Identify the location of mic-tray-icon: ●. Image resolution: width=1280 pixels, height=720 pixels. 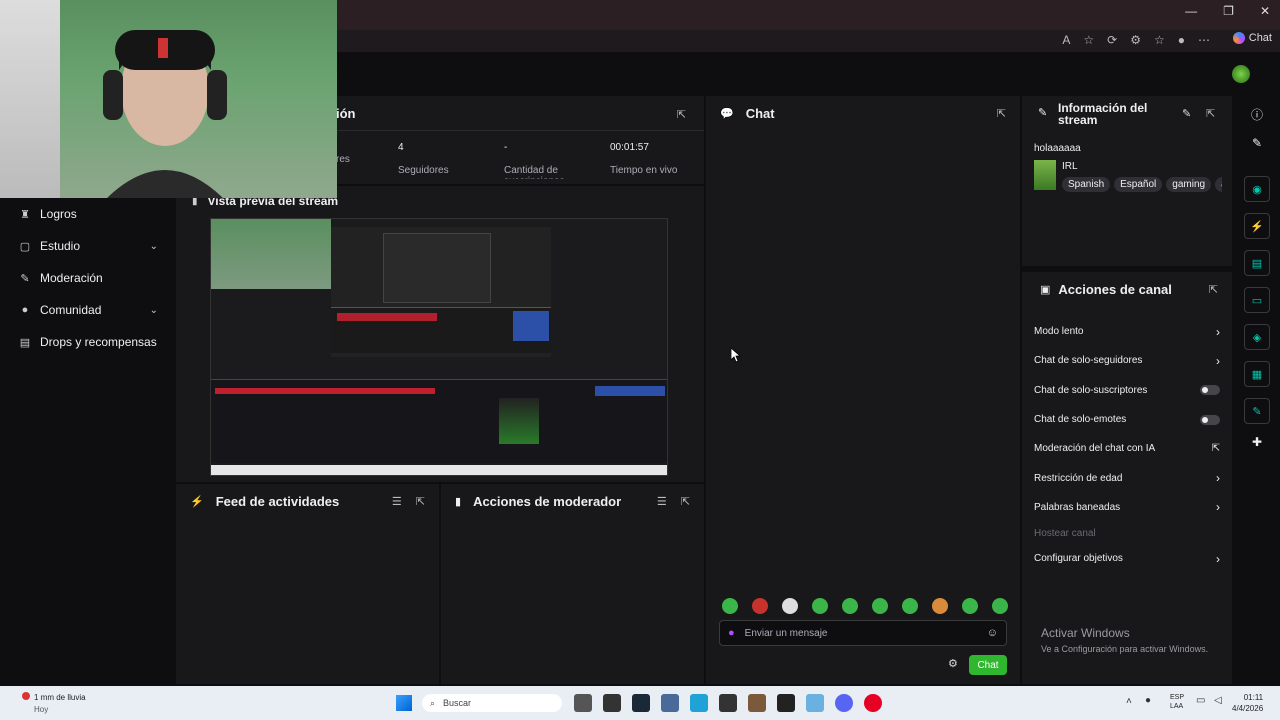
(1148, 700).